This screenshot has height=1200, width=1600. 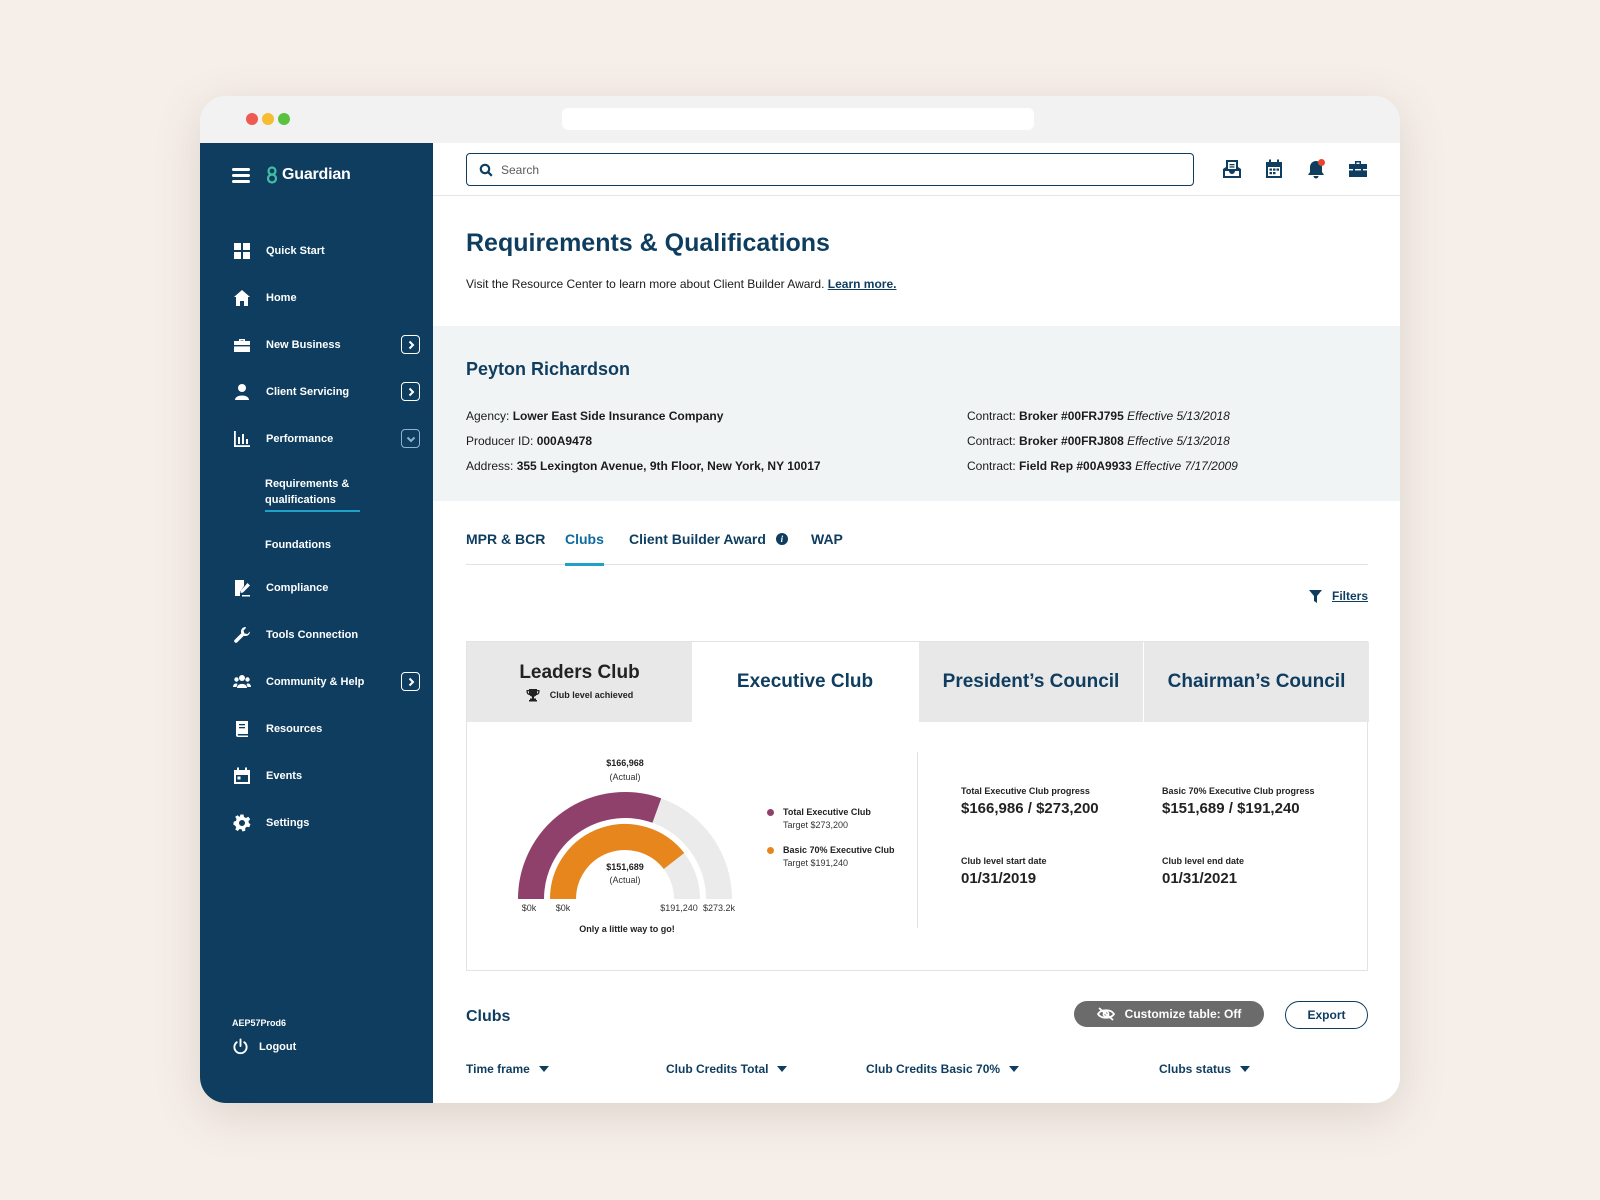 I want to click on club-tab-chairmans: Chairman’s Council, so click(x=1256, y=682).